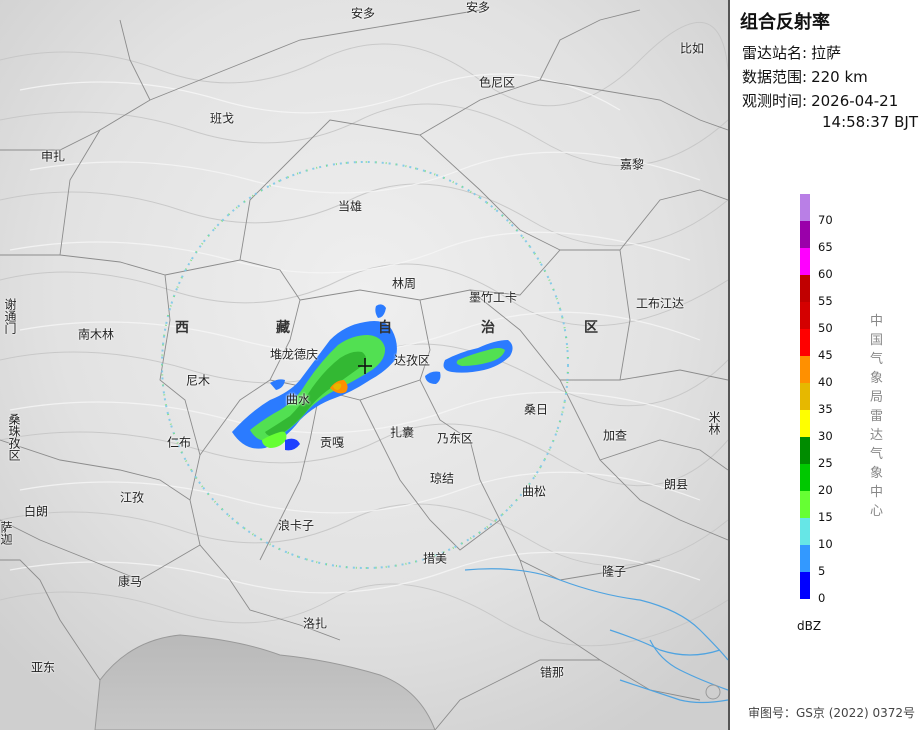 The width and height of the screenshot is (920, 730). I want to click on range-row: 数据范围: 220 km, so click(805, 76).